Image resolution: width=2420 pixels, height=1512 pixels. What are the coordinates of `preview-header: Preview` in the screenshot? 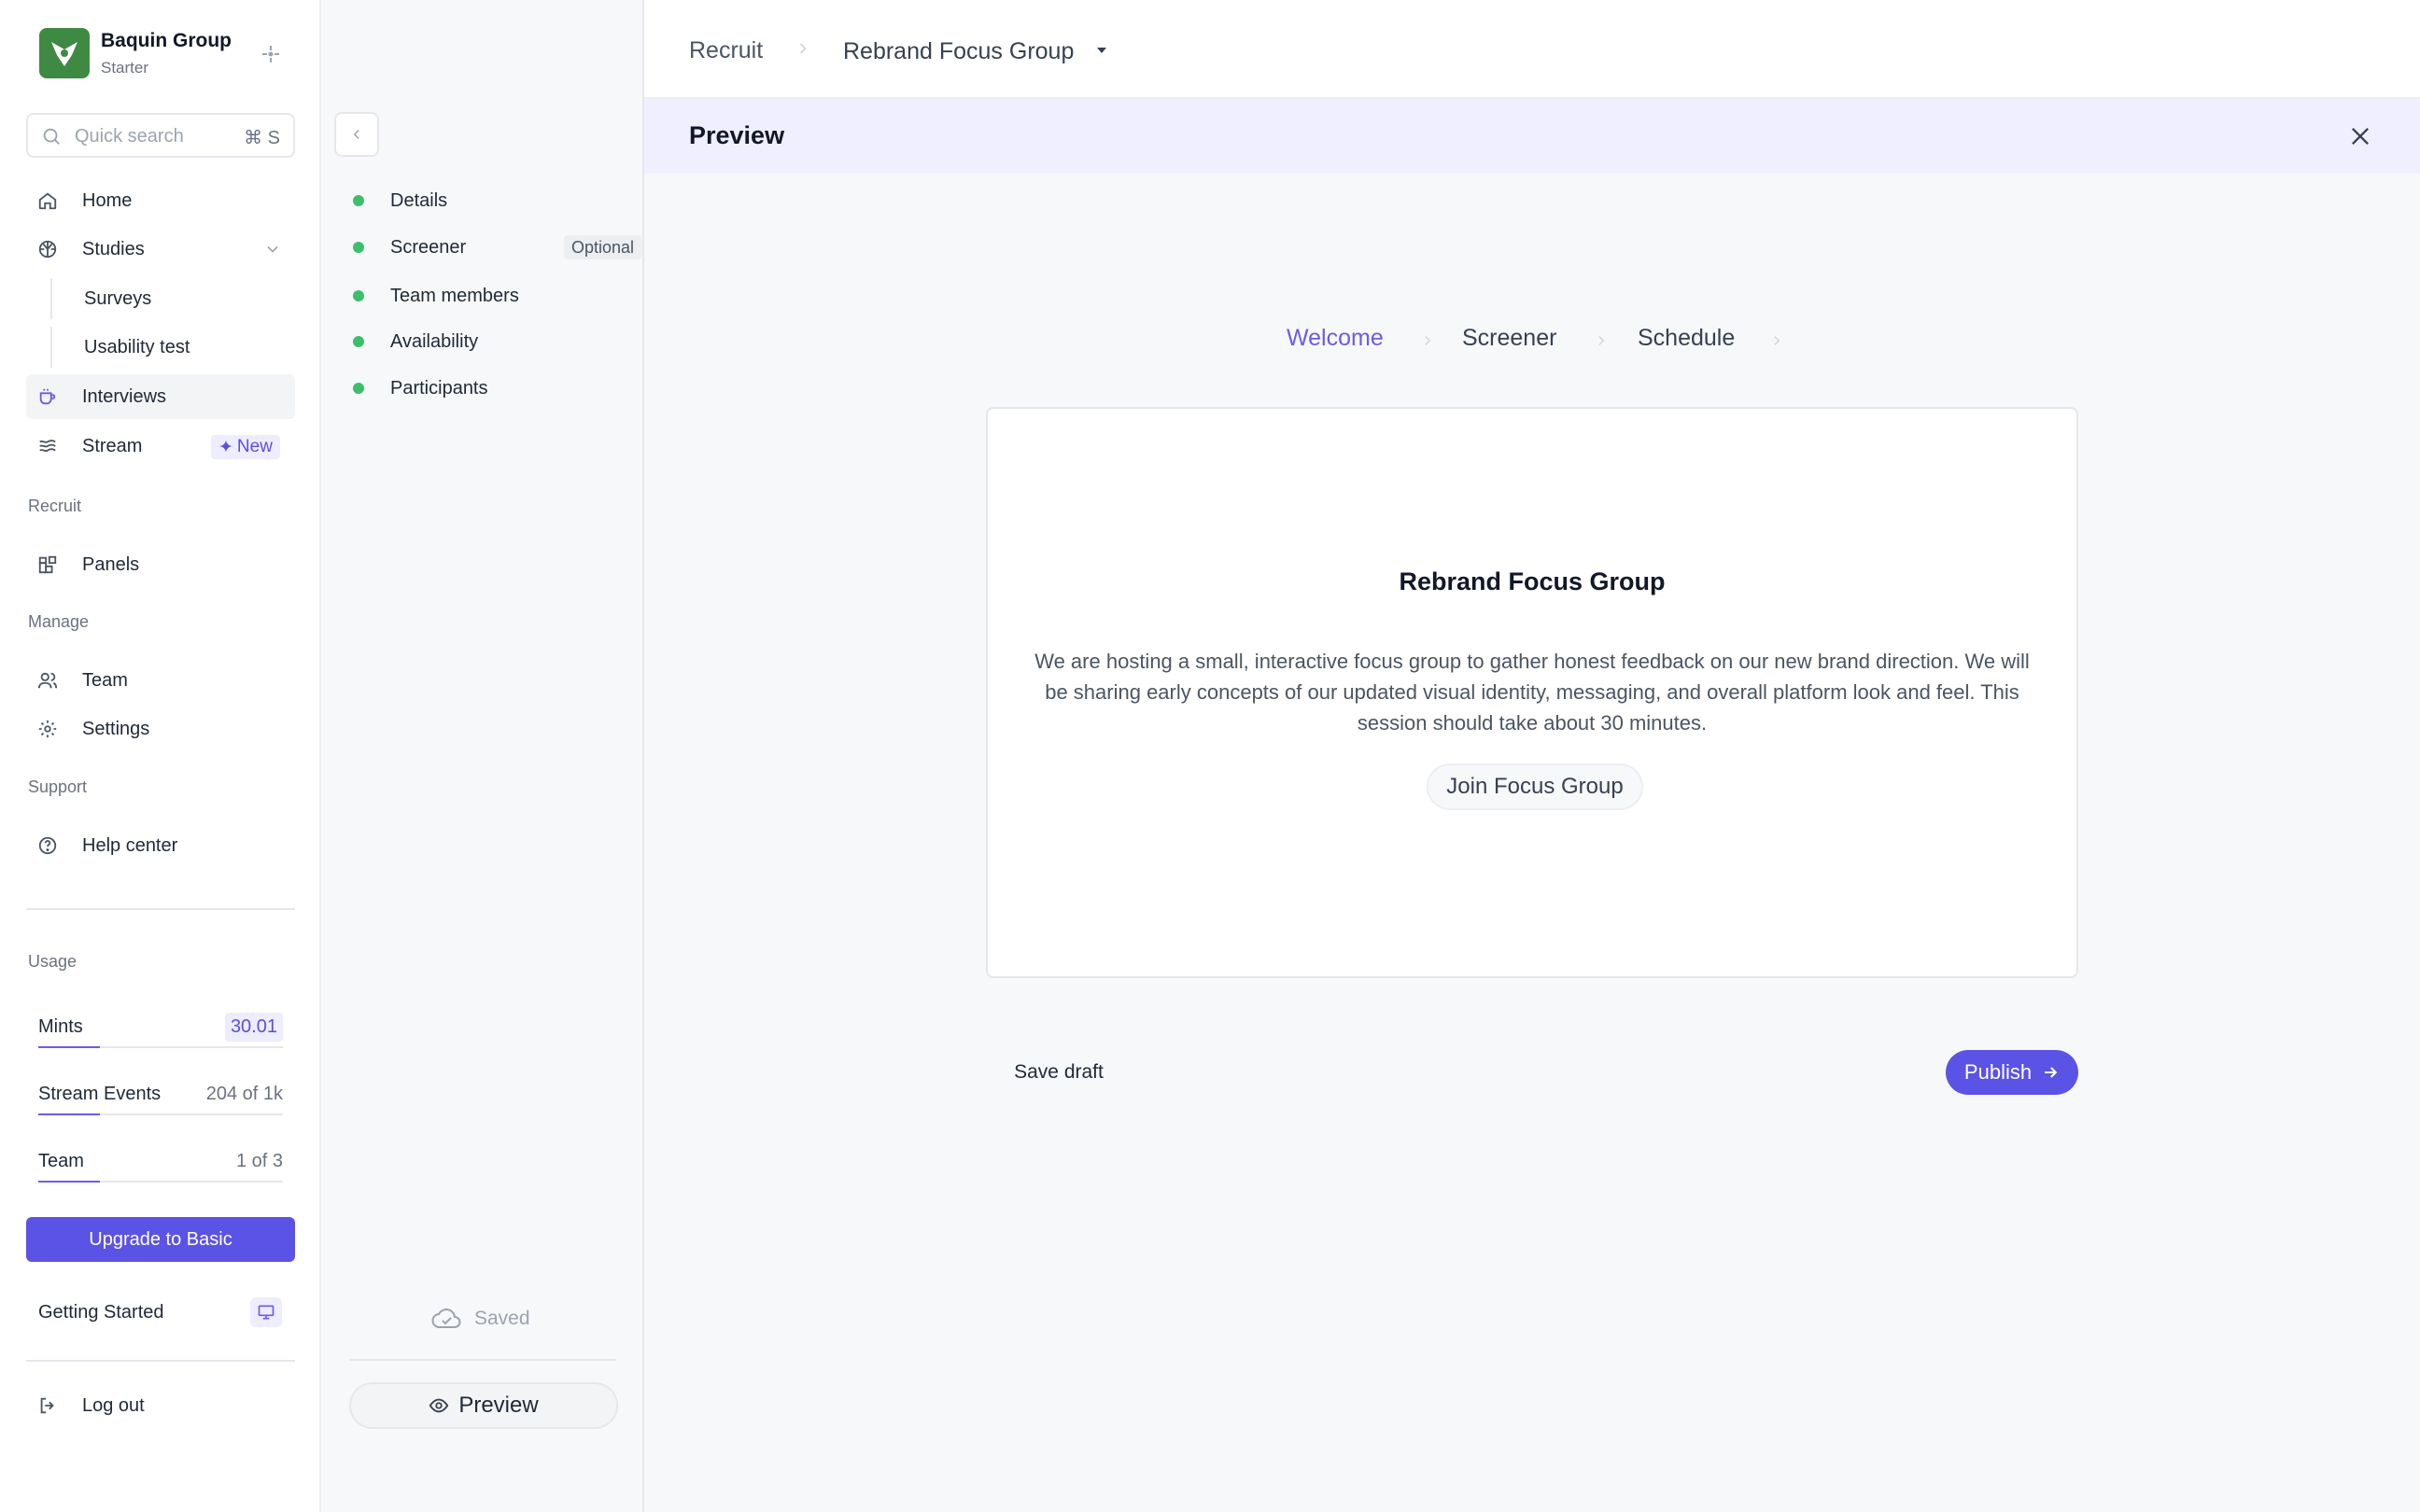 It's located at (1532, 136).